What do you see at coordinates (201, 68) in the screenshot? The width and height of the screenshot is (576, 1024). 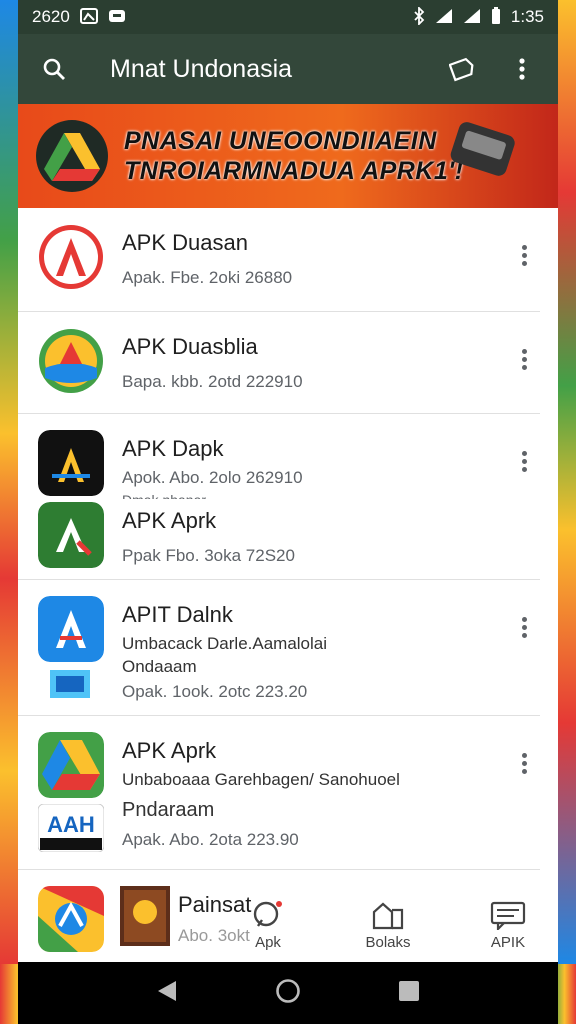 I see `page-title: Mnat Undonasia` at bounding box center [201, 68].